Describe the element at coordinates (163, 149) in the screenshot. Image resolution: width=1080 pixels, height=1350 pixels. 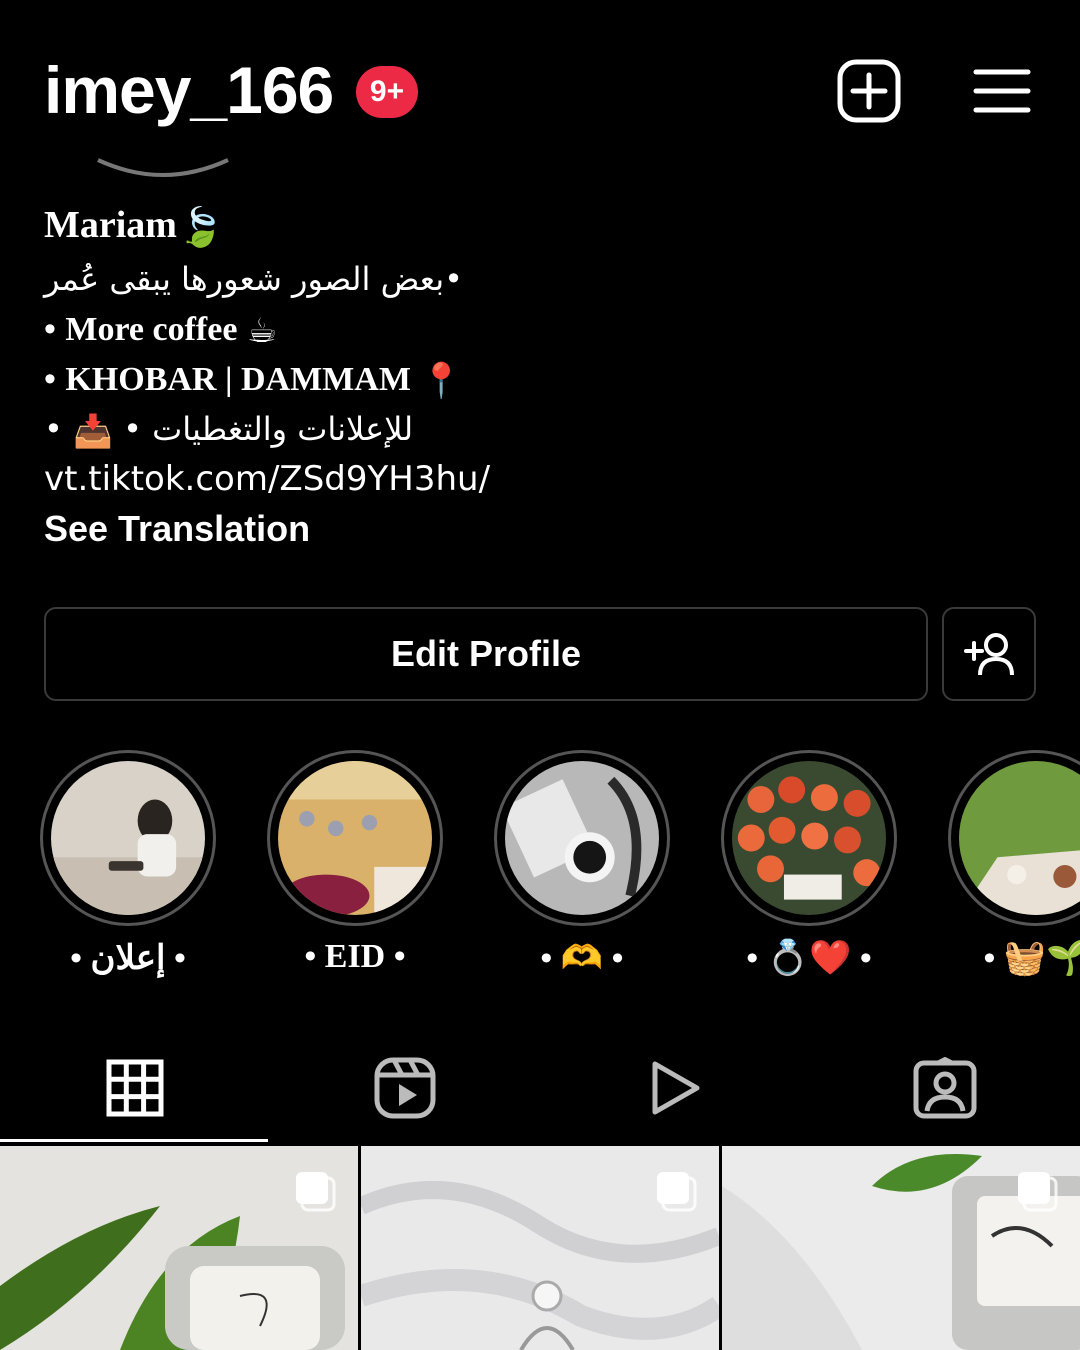
I see `avatar` at that location.